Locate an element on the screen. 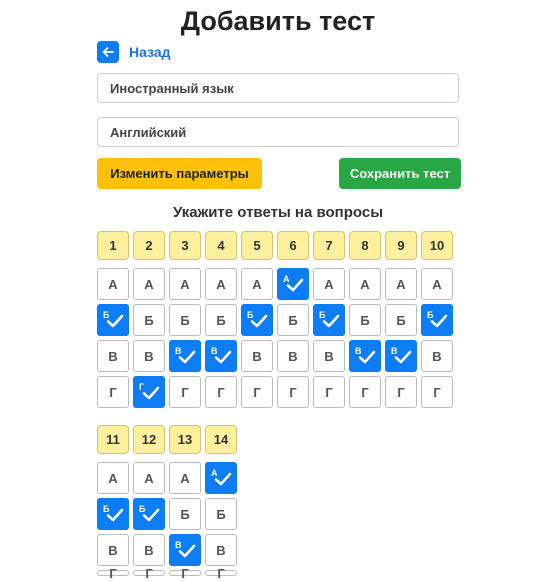 The height and width of the screenshot is (581, 556). question-number: 14 is located at coordinates (221, 439).